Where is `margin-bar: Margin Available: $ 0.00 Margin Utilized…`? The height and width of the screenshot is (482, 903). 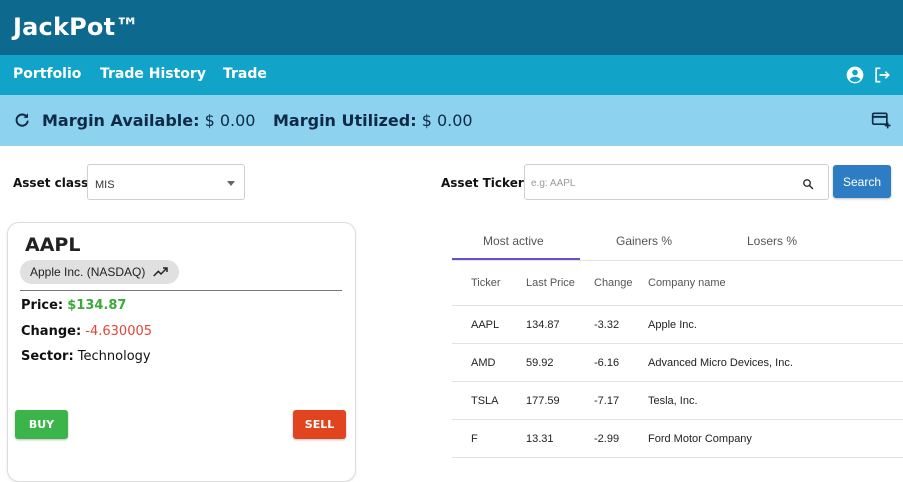 margin-bar: Margin Available: $ 0.00 Margin Utilized… is located at coordinates (451, 120).